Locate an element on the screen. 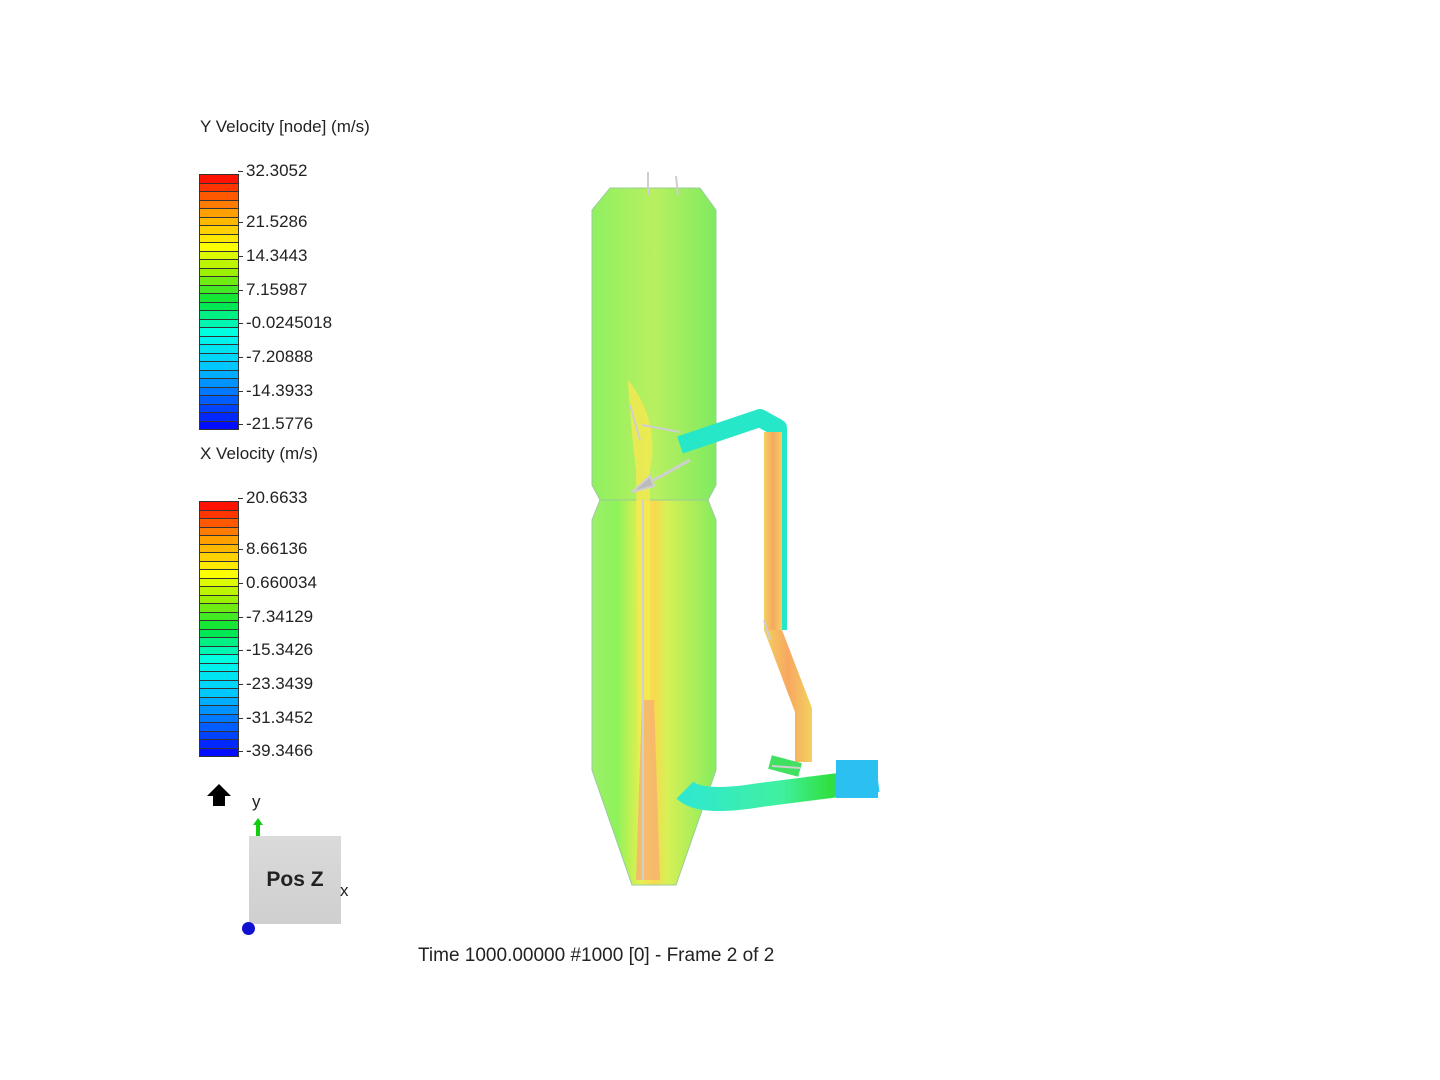 This screenshot has height=1080, width=1440. y-velocity-color-bar is located at coordinates (219, 302).